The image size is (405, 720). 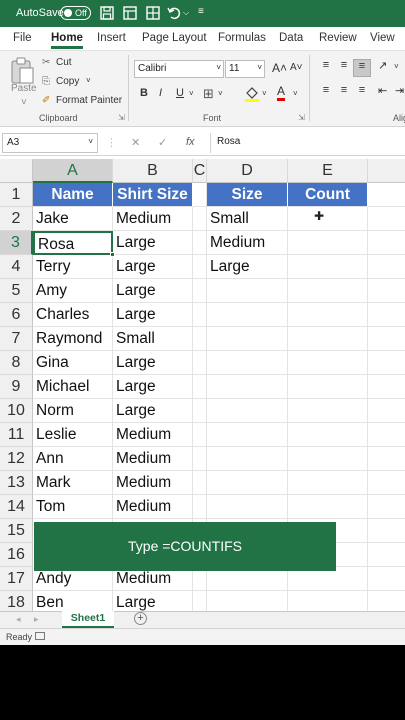 I want to click on row-header-5: 5, so click(x=16, y=291).